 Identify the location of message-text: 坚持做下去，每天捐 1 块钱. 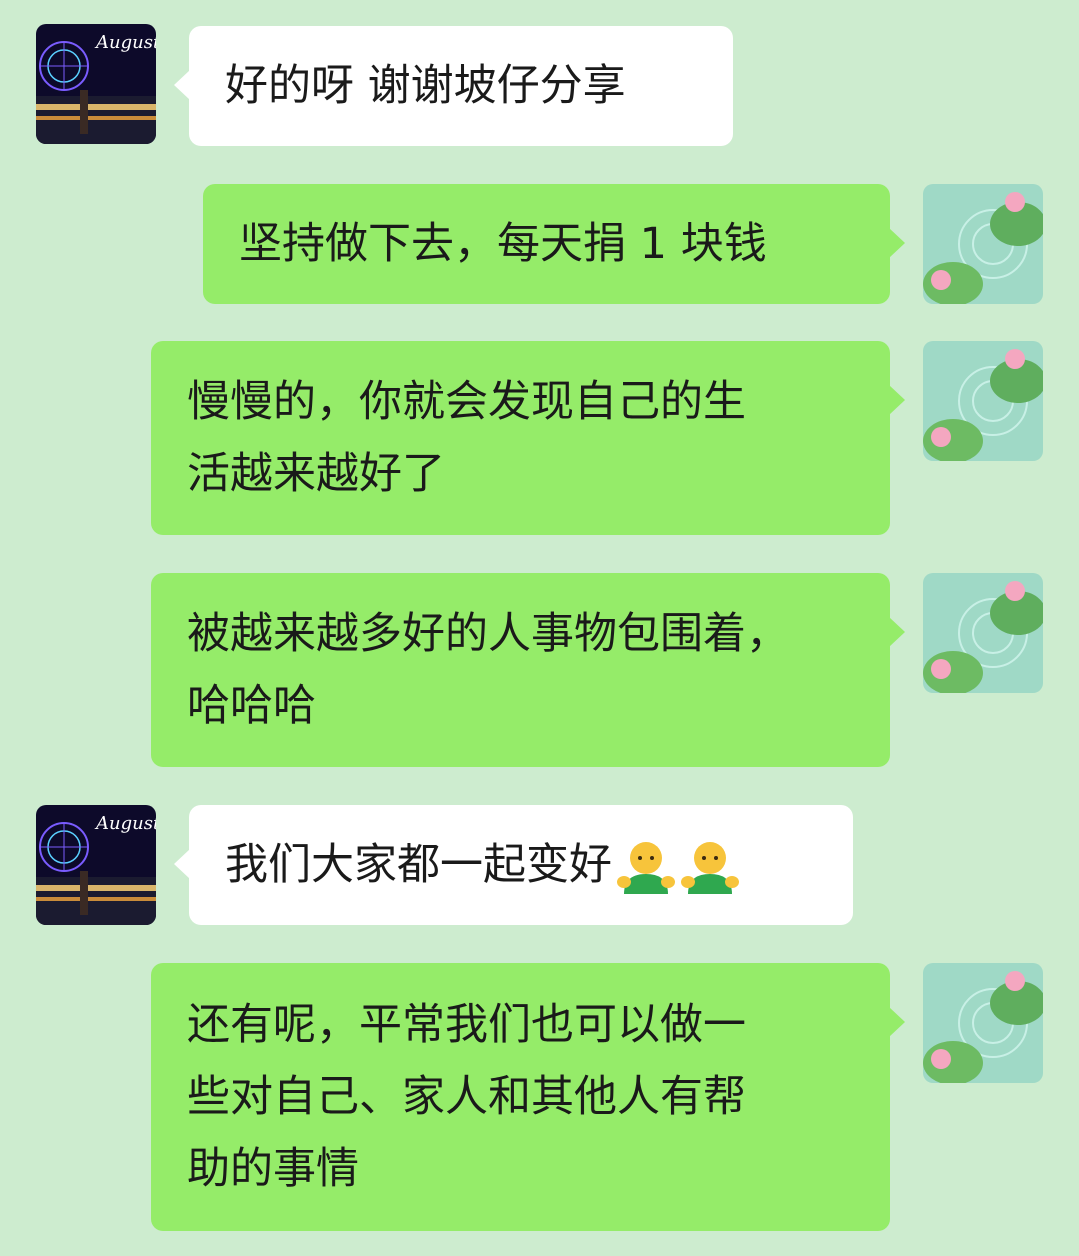
(503, 244).